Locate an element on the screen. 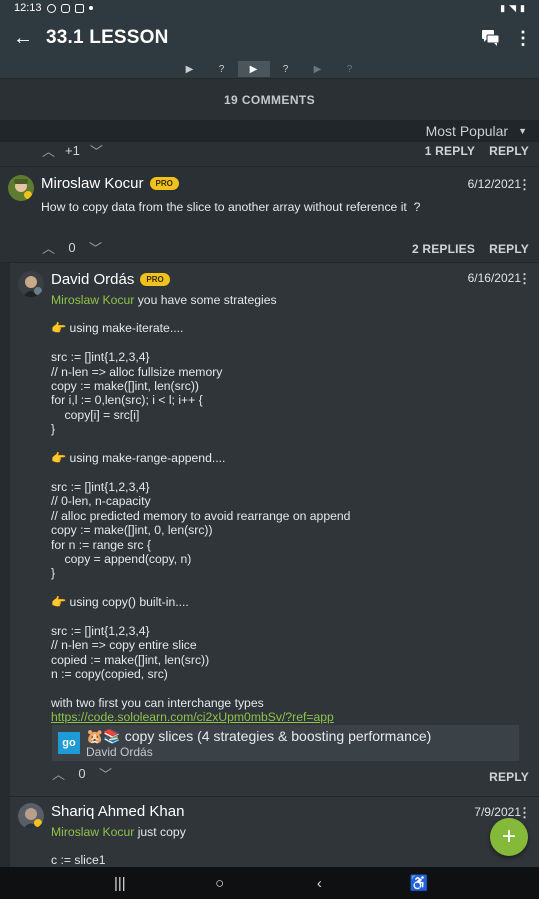 The width and height of the screenshot is (539, 899). app-bar: ← 33.1 LESSON ⋮ is located at coordinates (269, 38).